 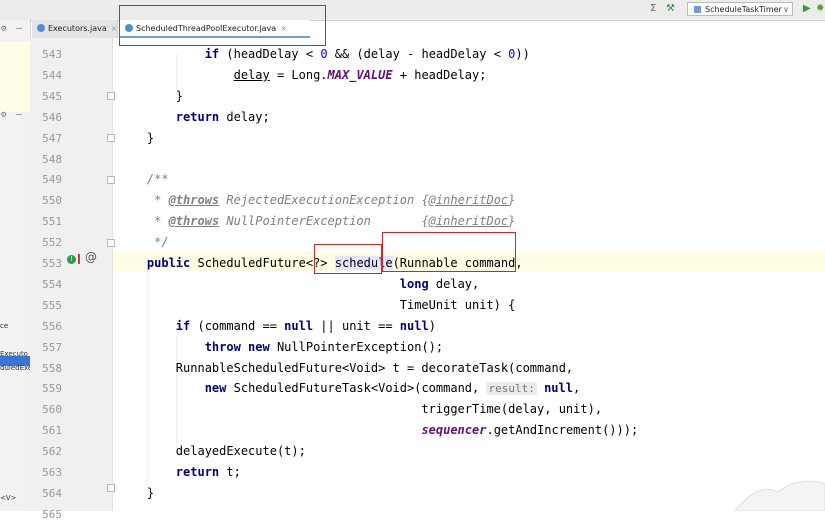 What do you see at coordinates (15, 77) in the screenshot?
I see `panel-highlight` at bounding box center [15, 77].